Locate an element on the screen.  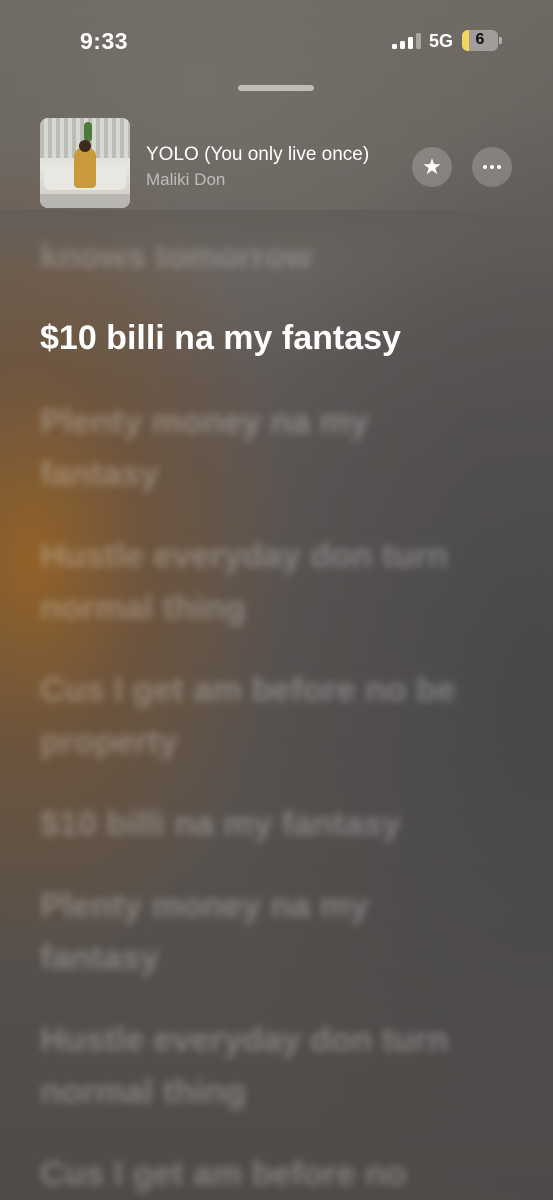
song-title: YOLO (You only live once) is located at coordinates (257, 155).